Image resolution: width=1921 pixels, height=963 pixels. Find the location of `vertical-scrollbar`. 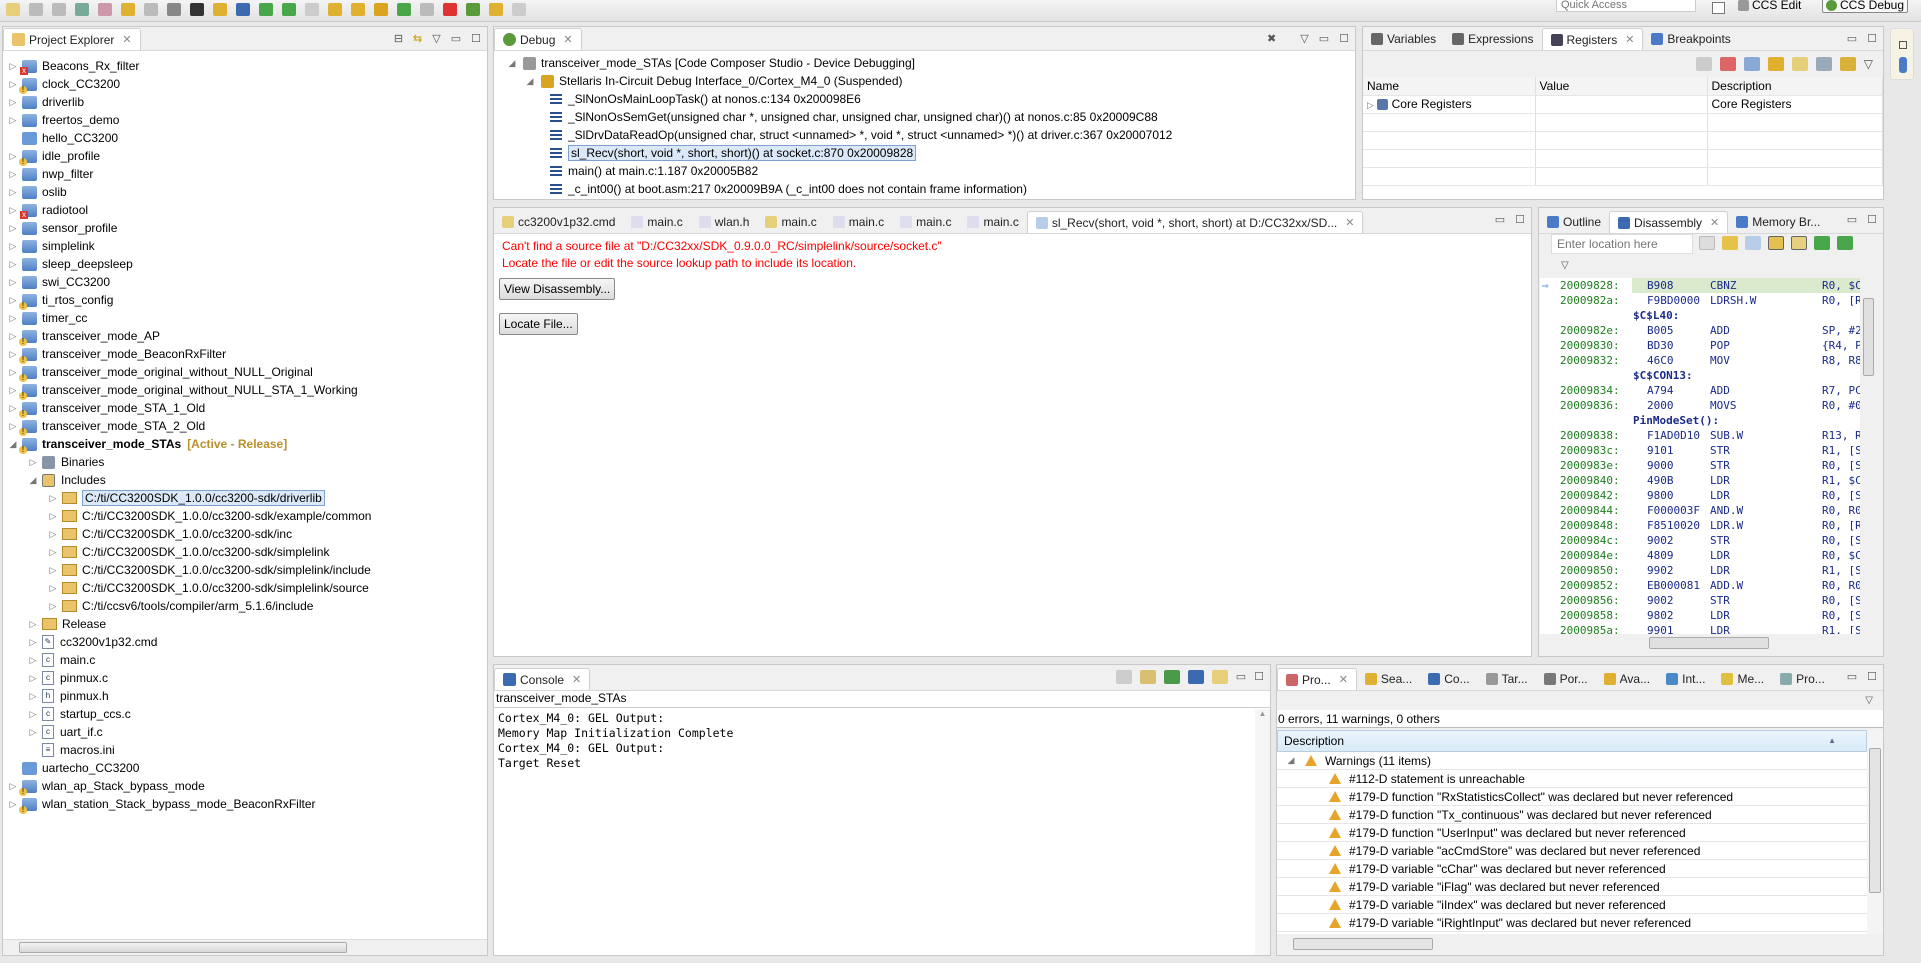

vertical-scrollbar is located at coordinates (1875, 832).